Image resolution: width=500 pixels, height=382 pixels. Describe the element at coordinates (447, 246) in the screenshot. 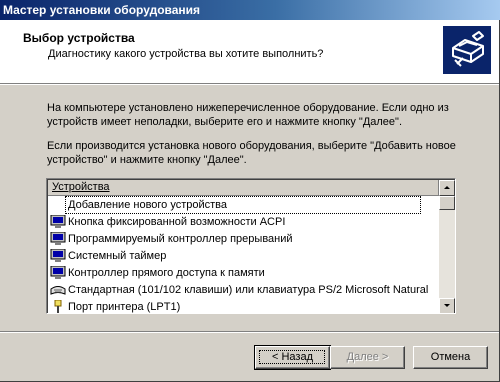

I see `vertical-scrollbar` at that location.